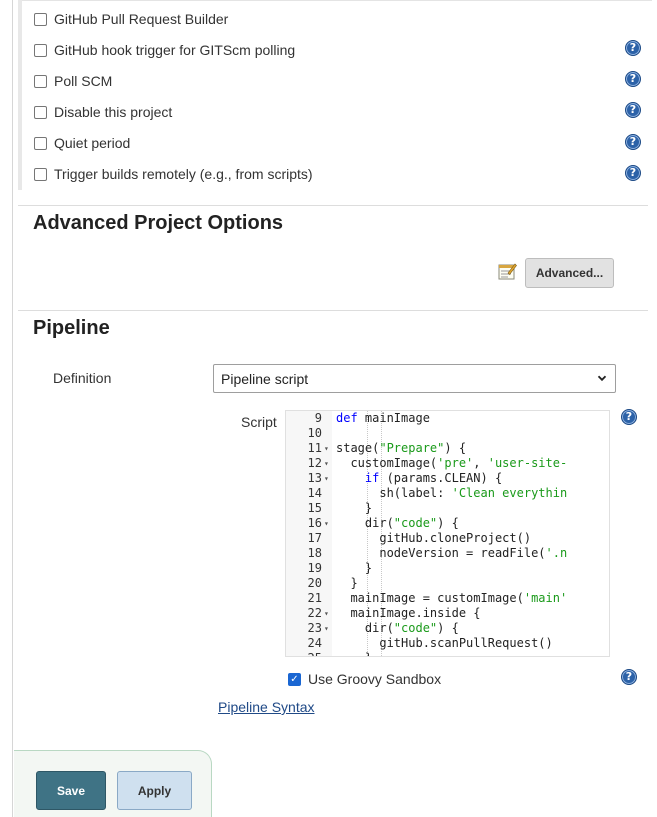 Image resolution: width=657 pixels, height=817 pixels. What do you see at coordinates (266, 707) in the screenshot?
I see `pipeline-syntax-link: Pipeline Syntax` at bounding box center [266, 707].